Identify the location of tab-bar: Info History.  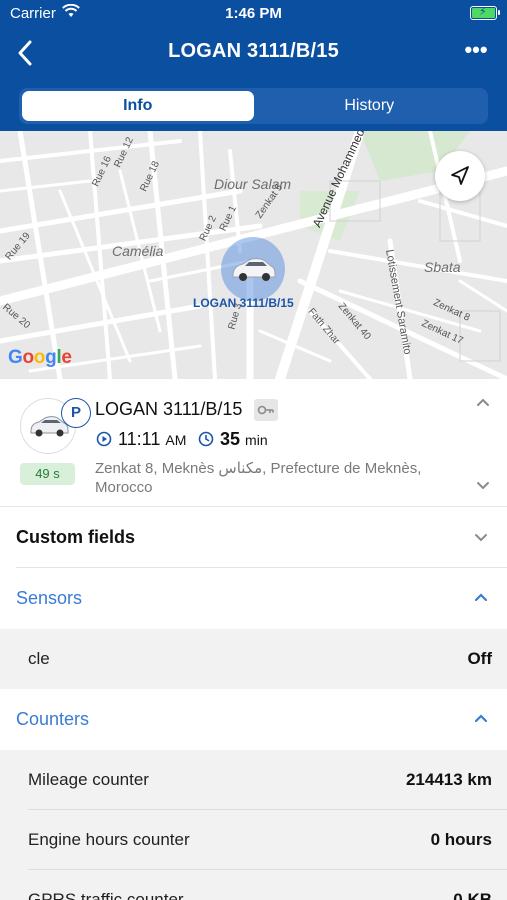
(253, 106).